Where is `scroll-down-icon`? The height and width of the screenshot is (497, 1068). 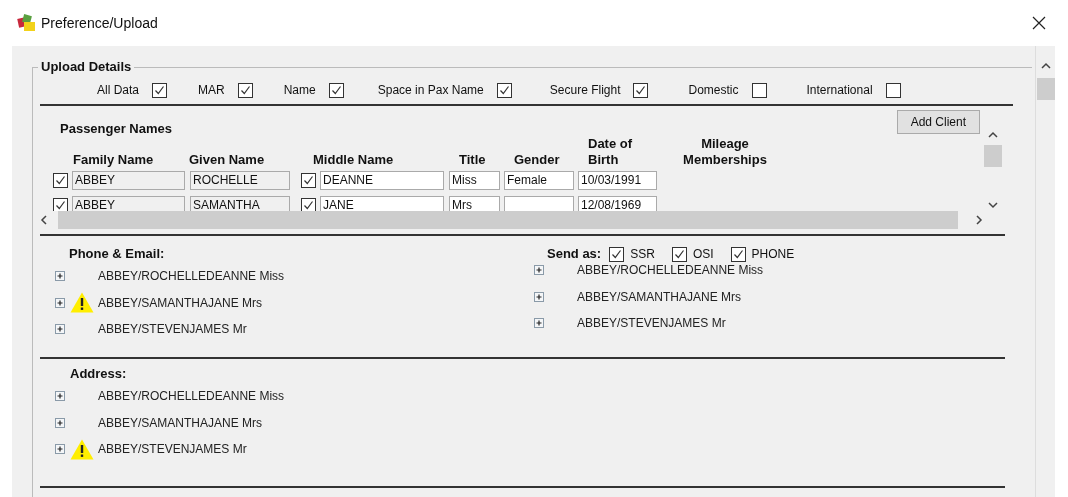 scroll-down-icon is located at coordinates (993, 206).